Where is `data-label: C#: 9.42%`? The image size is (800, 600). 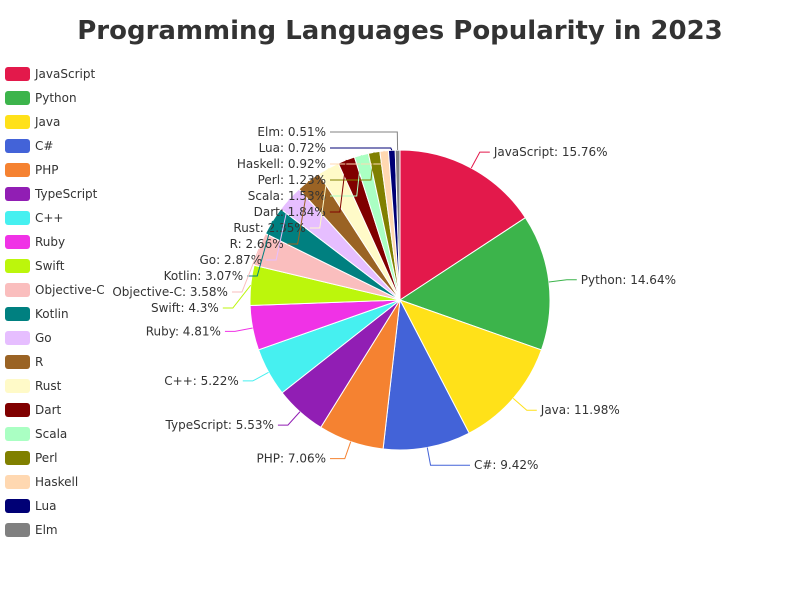
data-label: C#: 9.42% is located at coordinates (506, 465).